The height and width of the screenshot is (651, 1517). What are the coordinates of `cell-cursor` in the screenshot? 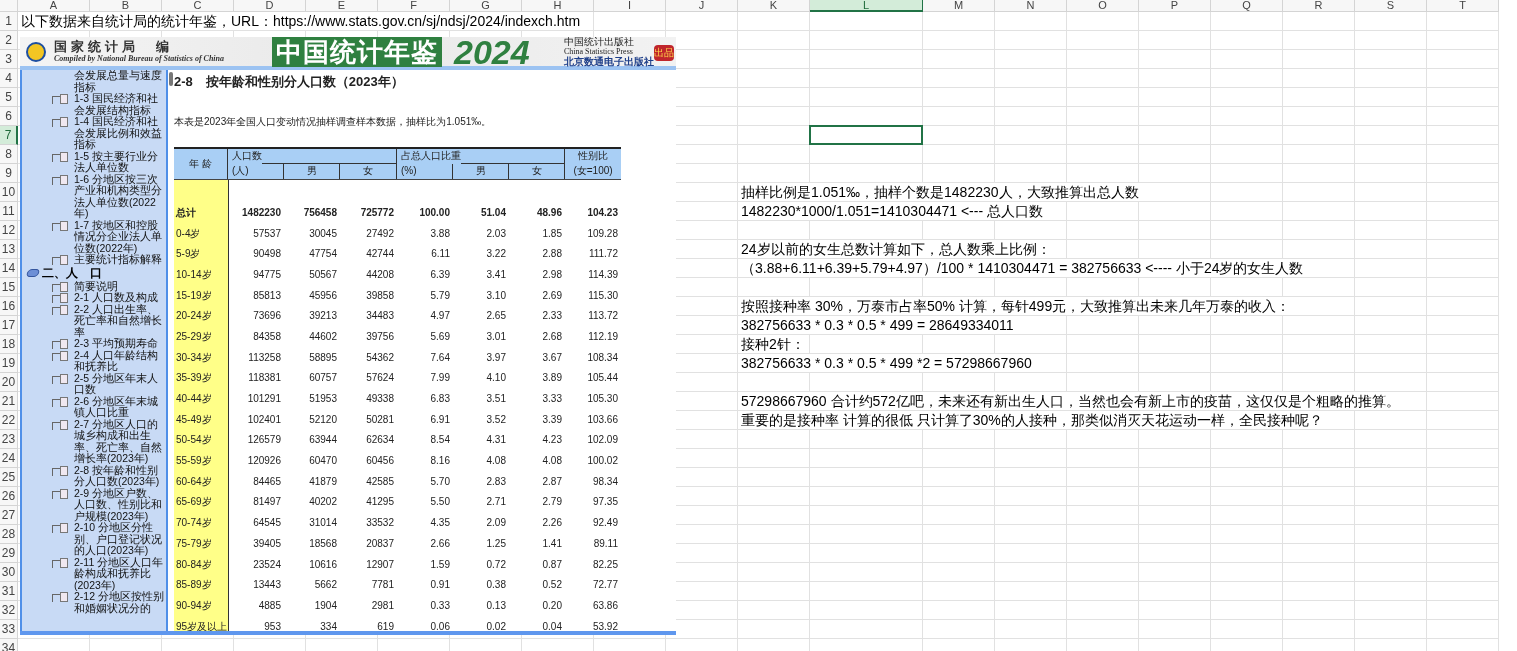 It's located at (866, 135).